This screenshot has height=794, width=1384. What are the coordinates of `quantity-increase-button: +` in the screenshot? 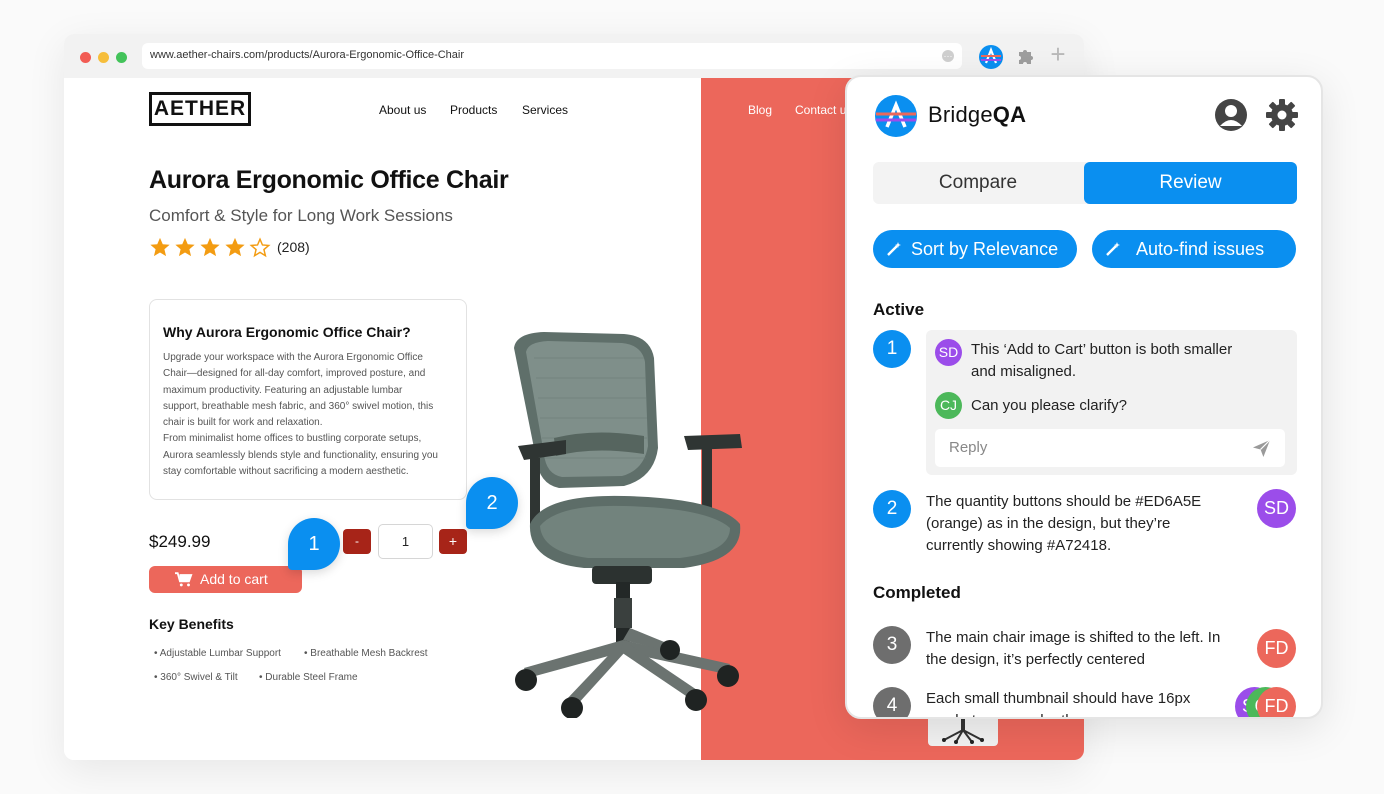 It's located at (453, 541).